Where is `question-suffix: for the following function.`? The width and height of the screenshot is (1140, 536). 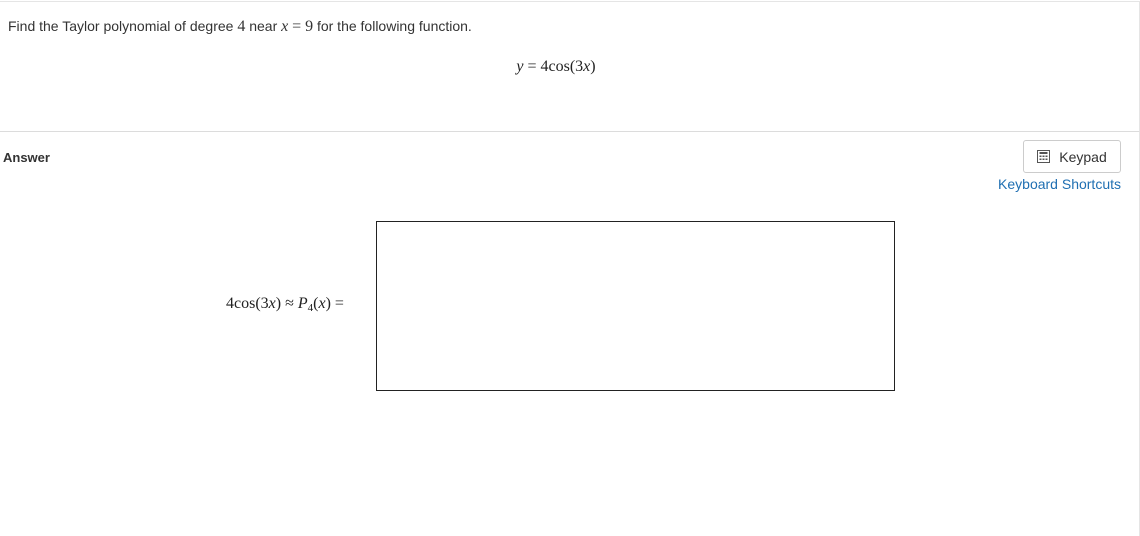 question-suffix: for the following function. is located at coordinates (394, 26).